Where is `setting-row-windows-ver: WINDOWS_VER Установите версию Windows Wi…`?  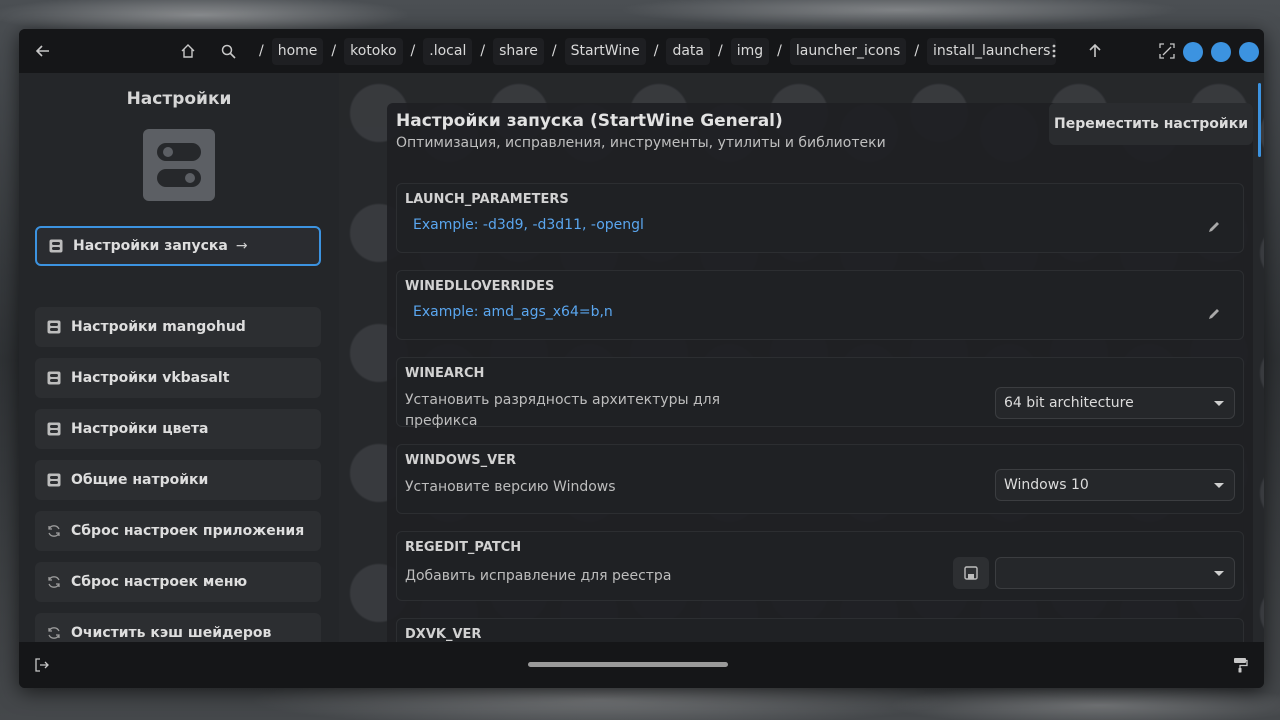
setting-row-windows-ver: WINDOWS_VER Установите версию Windows Wi… is located at coordinates (820, 479).